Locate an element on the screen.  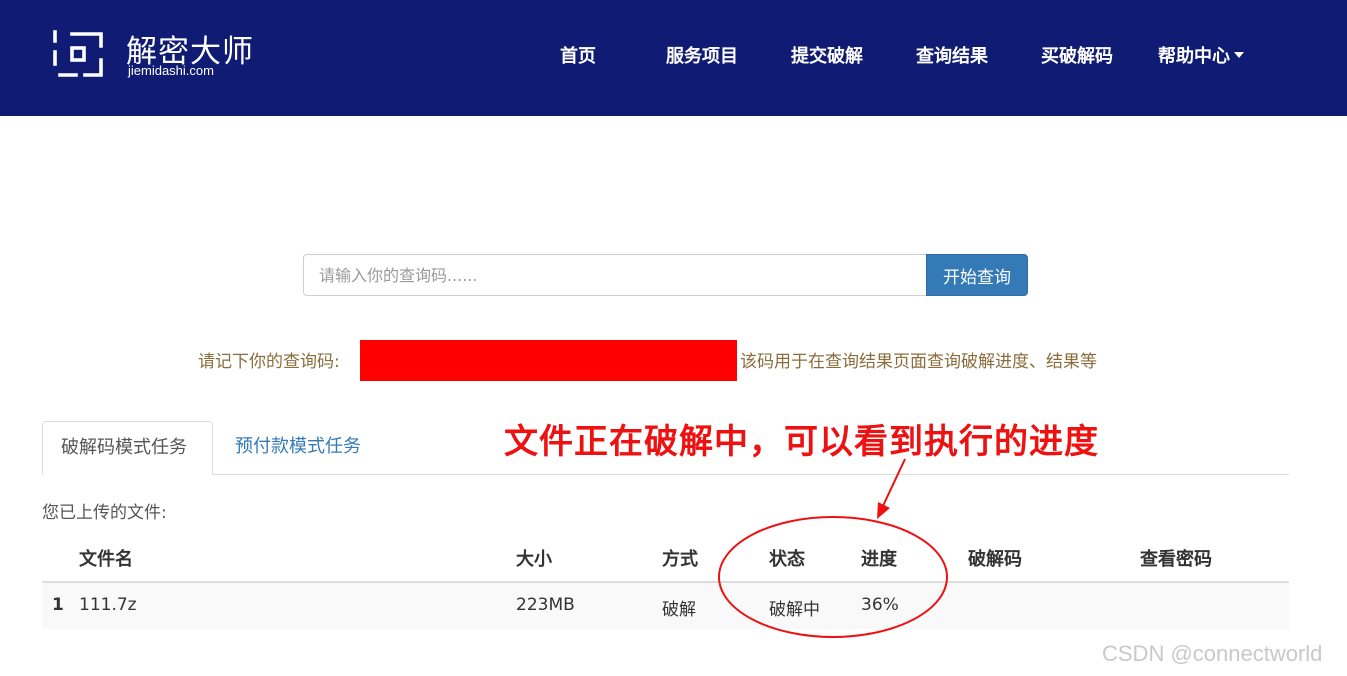
uploaded-files-label: 您已上传的文件: is located at coordinates (104, 513).